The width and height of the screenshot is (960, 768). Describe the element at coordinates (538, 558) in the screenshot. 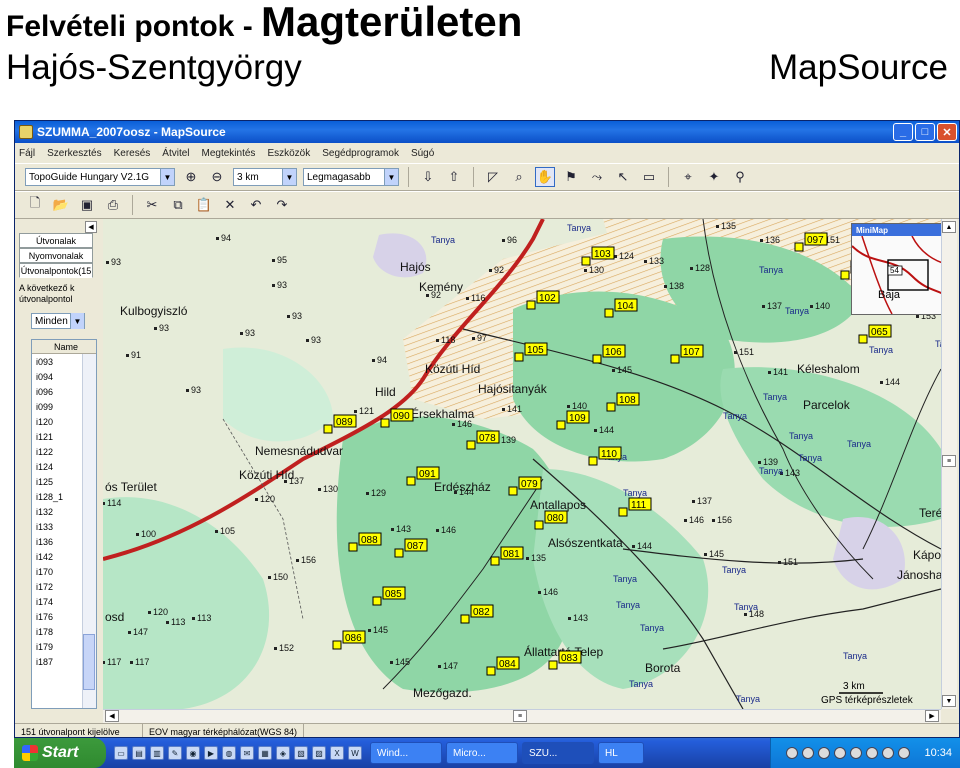

I see `elevation-label: 135` at that location.